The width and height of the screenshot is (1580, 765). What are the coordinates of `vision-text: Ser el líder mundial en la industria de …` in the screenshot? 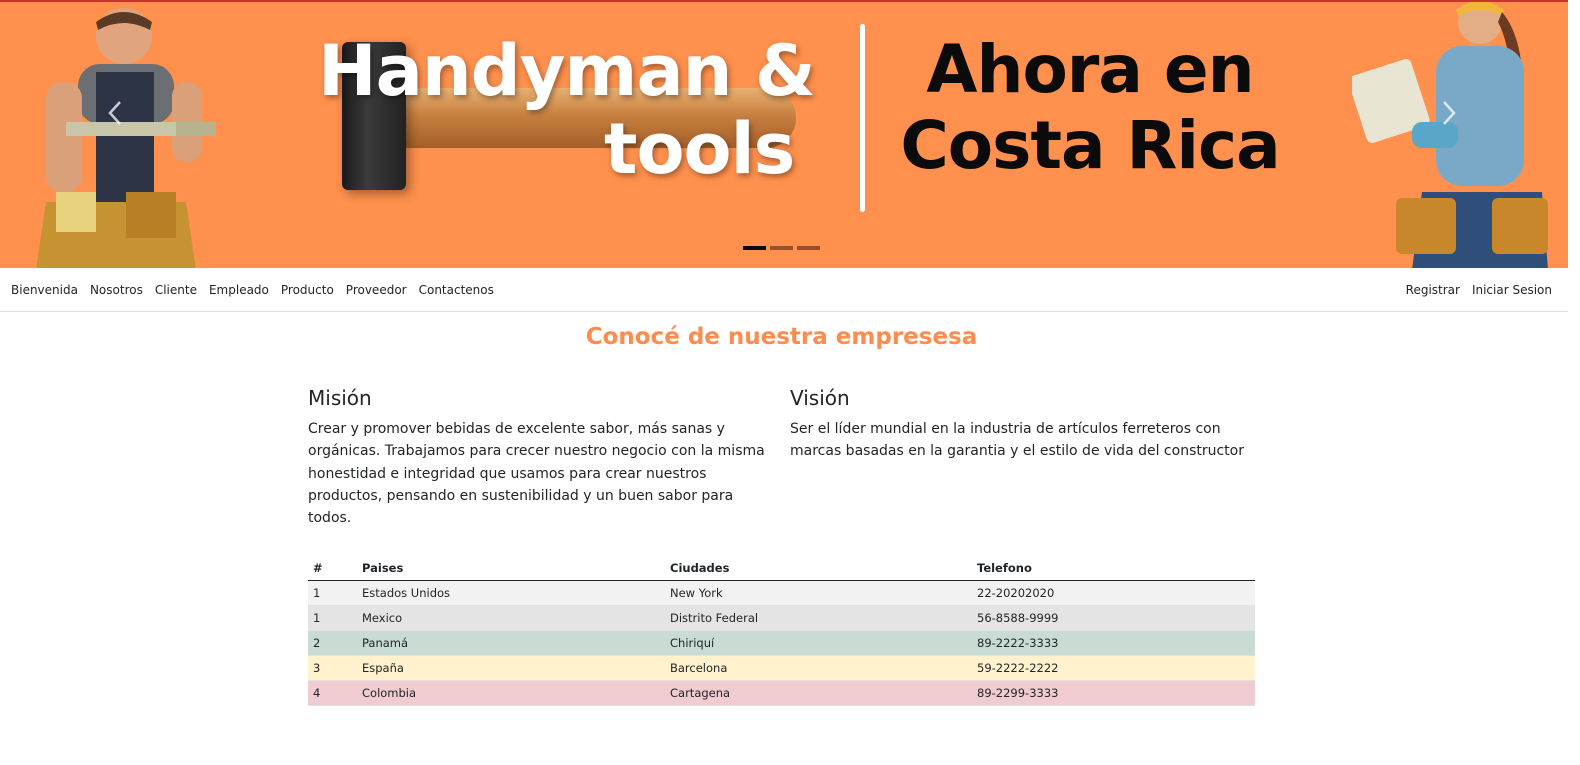 It's located at (1017, 440).